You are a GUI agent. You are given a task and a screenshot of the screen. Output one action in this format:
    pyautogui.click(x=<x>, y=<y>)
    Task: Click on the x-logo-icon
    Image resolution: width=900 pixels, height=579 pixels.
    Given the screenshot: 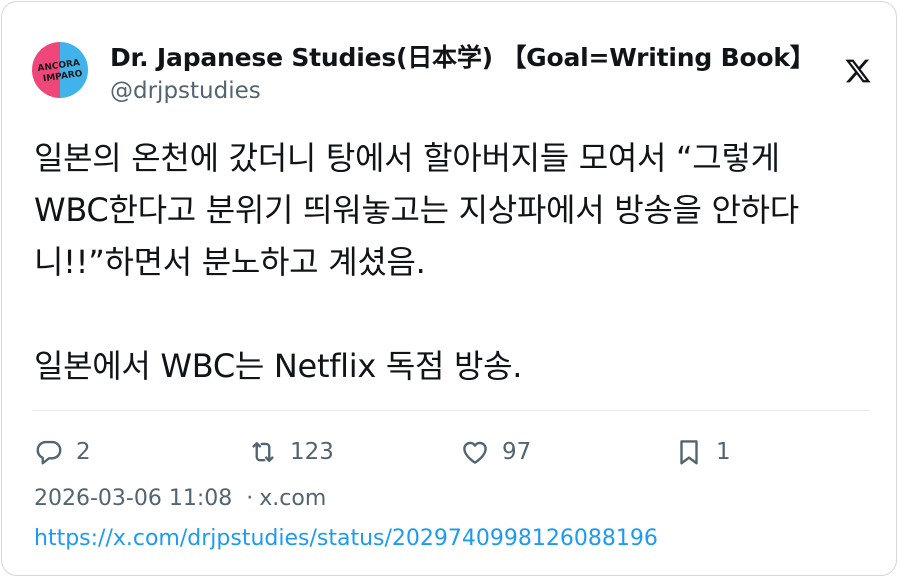 What is the action you would take?
    pyautogui.click(x=858, y=71)
    